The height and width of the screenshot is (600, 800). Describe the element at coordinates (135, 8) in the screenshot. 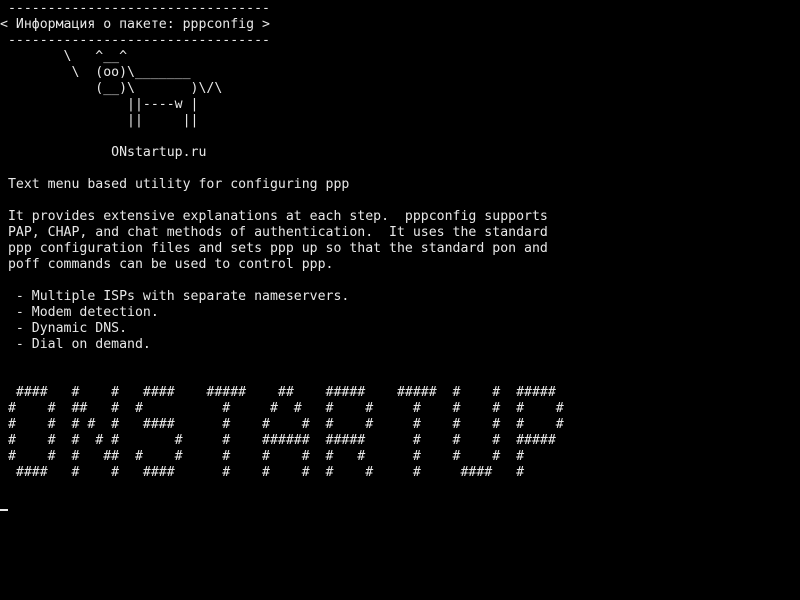

I see `header-rule-top: ---------------------------------` at that location.